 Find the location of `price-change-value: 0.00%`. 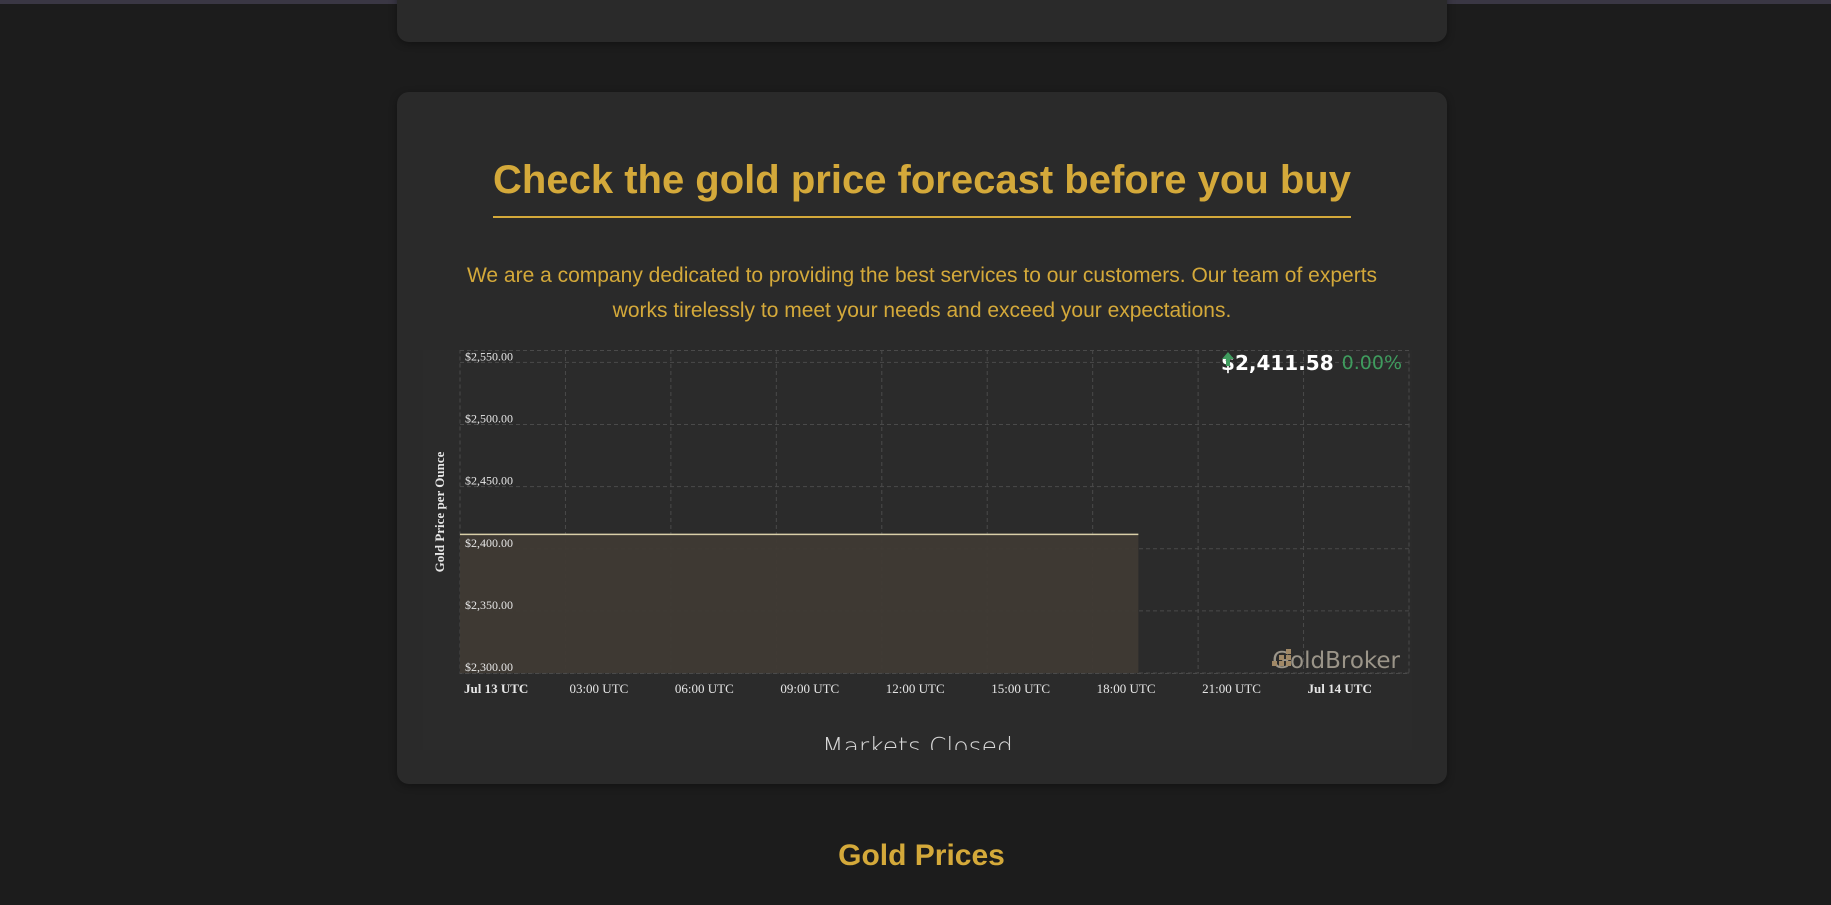

price-change-value: 0.00% is located at coordinates (1371, 363).